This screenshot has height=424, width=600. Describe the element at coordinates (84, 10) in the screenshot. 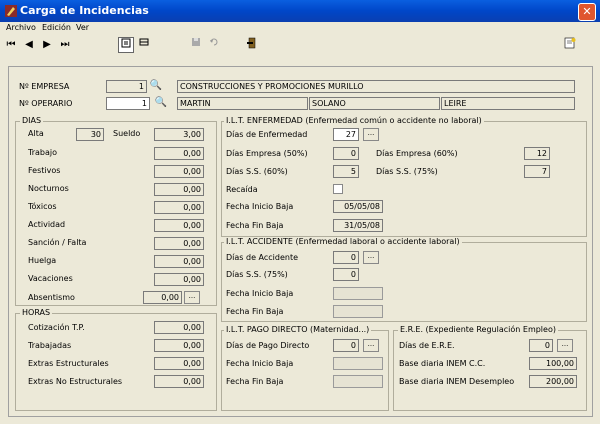

I see `window-title: Carga de Incidencias` at that location.